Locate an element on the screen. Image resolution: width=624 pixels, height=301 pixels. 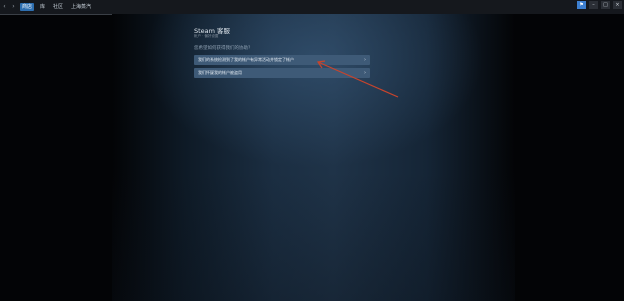
maximize-icon: □ is located at coordinates (605, 5).